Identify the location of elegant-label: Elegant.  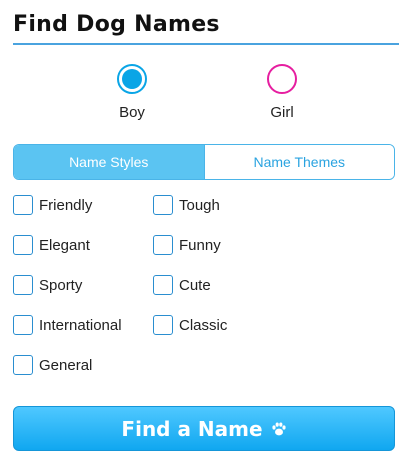
(64, 245).